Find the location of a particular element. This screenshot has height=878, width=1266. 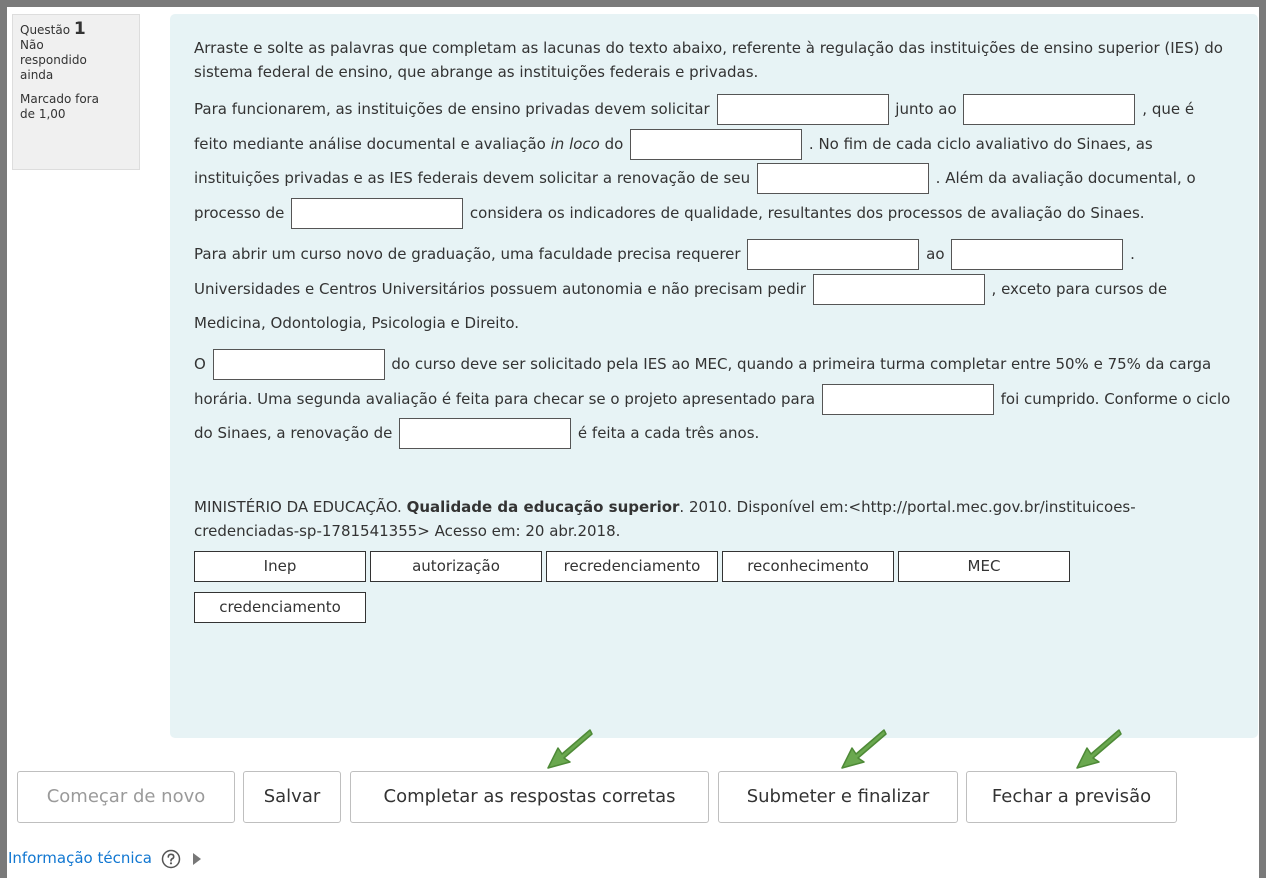

p2-text-2: ao is located at coordinates (935, 253).